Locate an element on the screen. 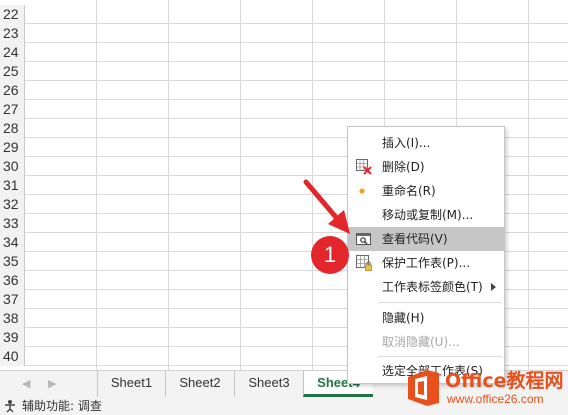 Image resolution: width=568 pixels, height=415 pixels. row-header: 30 is located at coordinates (12, 166).